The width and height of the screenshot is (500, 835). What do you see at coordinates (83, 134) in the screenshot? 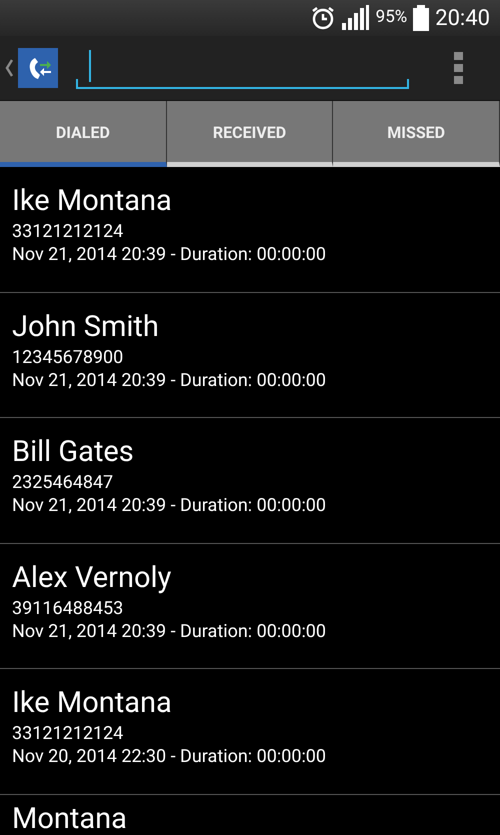
I see `tab: DIALED` at bounding box center [83, 134].